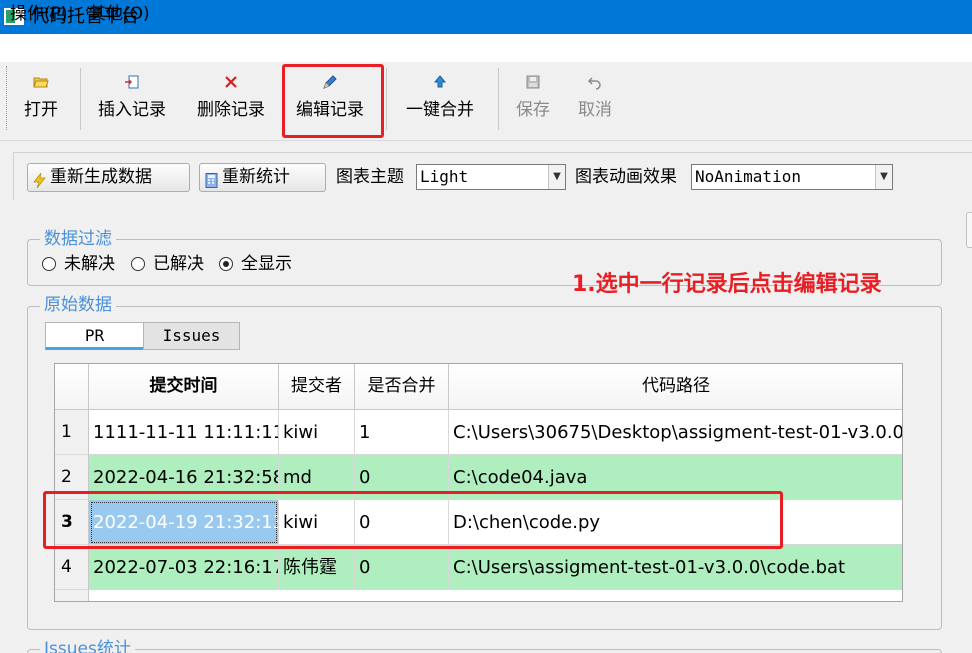  What do you see at coordinates (191, 336) in the screenshot?
I see `tab-issues: Issues` at bounding box center [191, 336].